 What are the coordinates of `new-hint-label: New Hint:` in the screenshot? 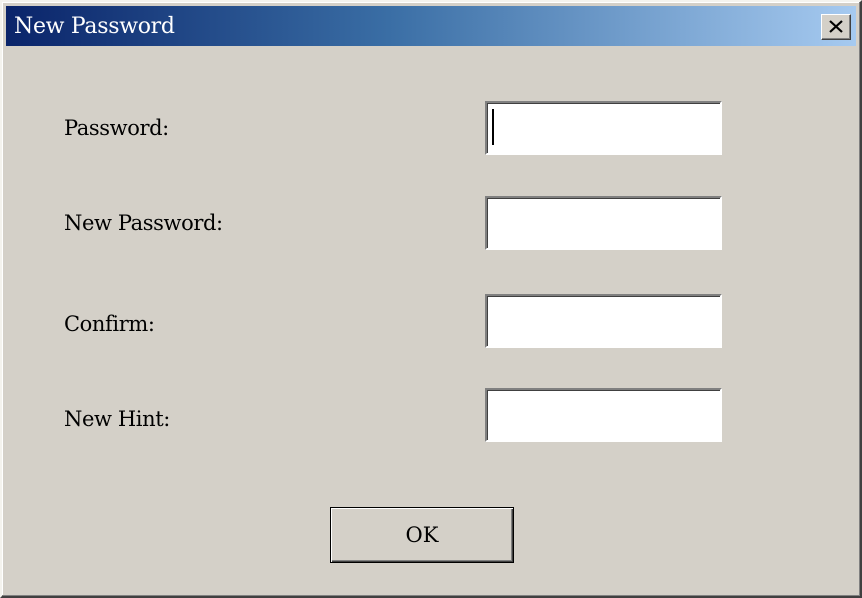 It's located at (117, 419).